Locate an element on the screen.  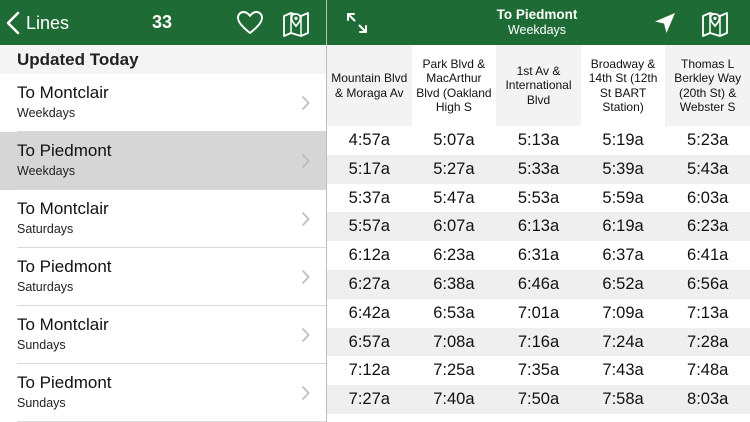
route-number: 33 is located at coordinates (162, 22).